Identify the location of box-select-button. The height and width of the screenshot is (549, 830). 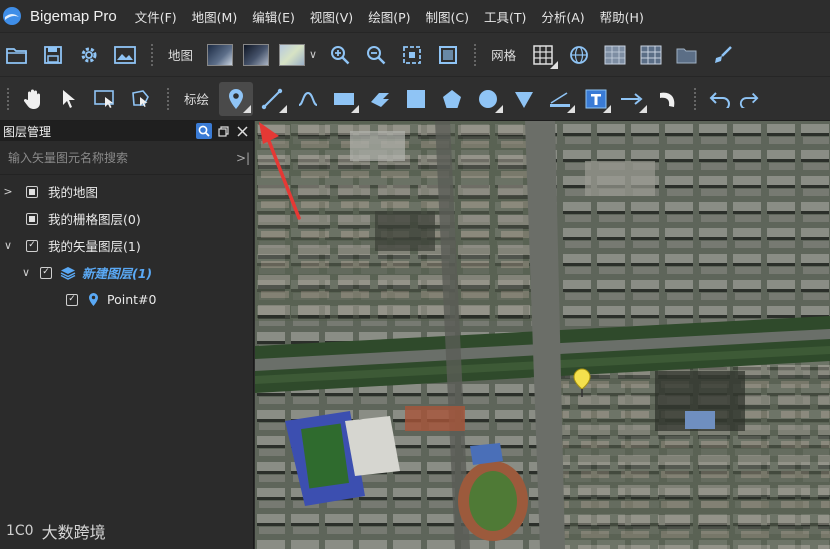
(105, 99).